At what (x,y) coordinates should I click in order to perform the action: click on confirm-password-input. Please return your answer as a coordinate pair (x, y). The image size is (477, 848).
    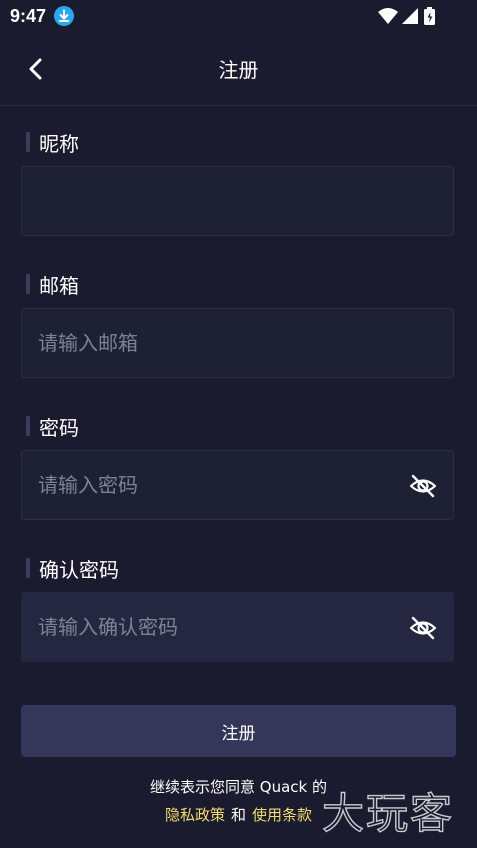
    Looking at the image, I should click on (207, 627).